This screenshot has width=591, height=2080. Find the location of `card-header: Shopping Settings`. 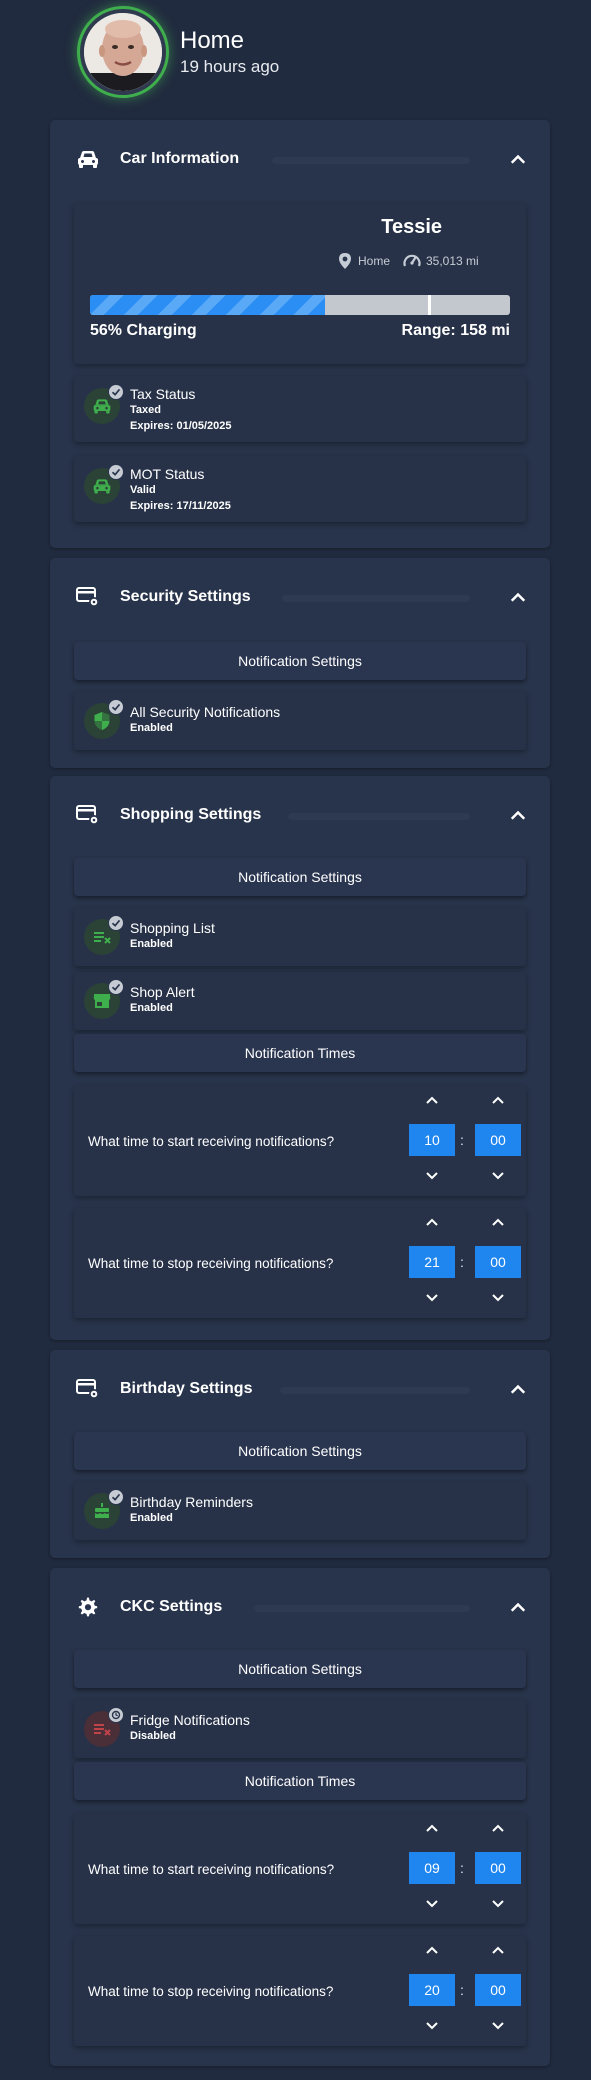

card-header: Shopping Settings is located at coordinates (300, 815).